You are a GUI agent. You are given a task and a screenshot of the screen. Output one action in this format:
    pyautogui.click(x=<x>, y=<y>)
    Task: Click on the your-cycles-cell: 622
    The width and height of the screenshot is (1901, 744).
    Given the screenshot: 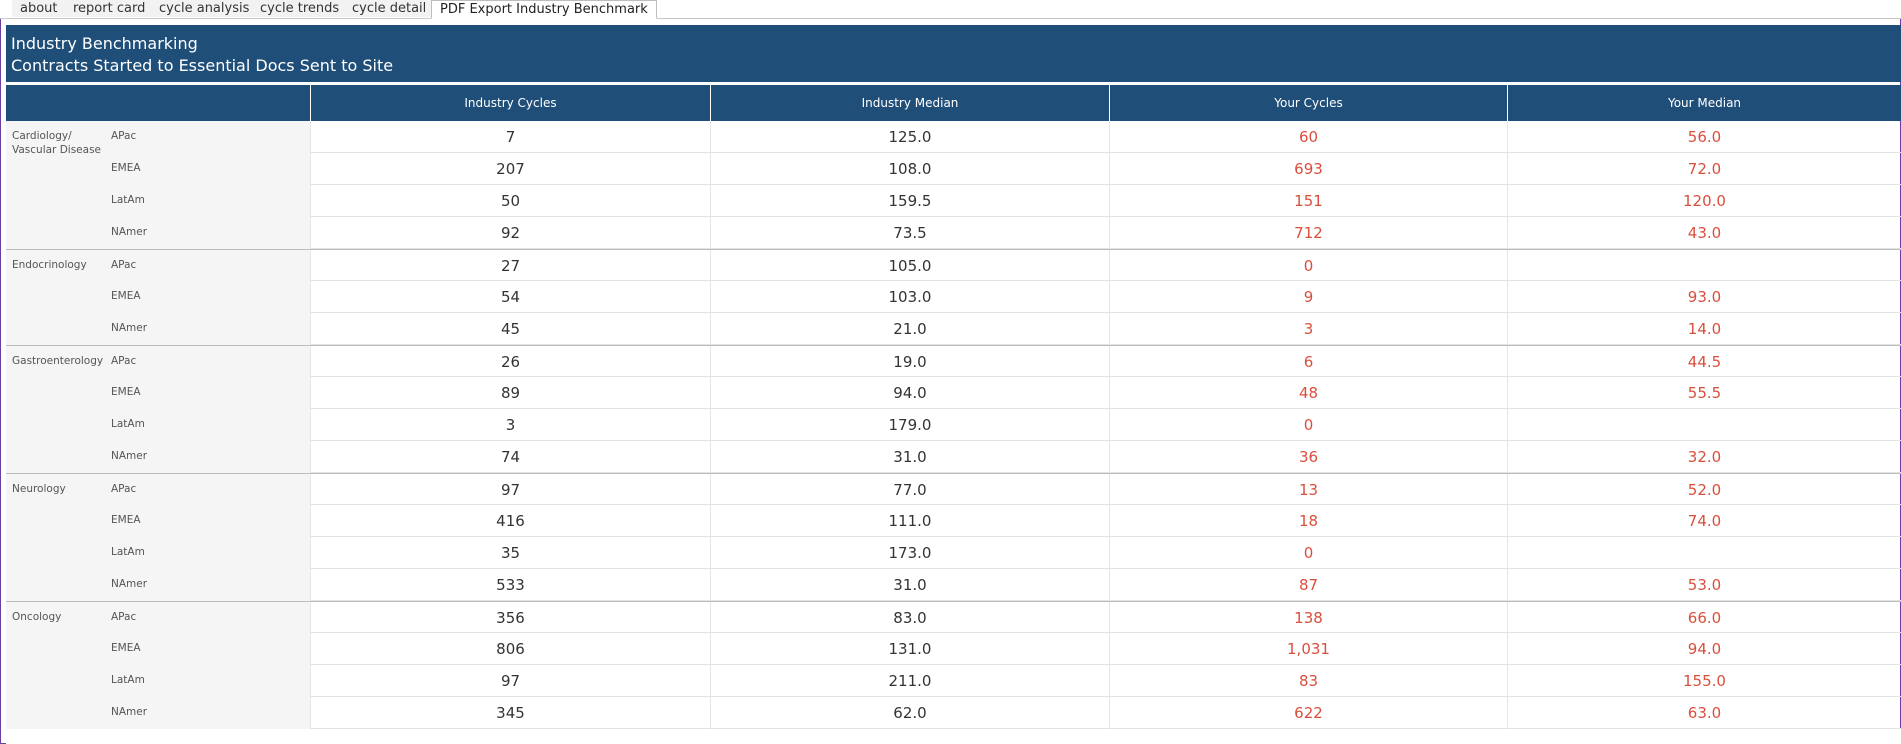 What is the action you would take?
    pyautogui.click(x=1308, y=713)
    